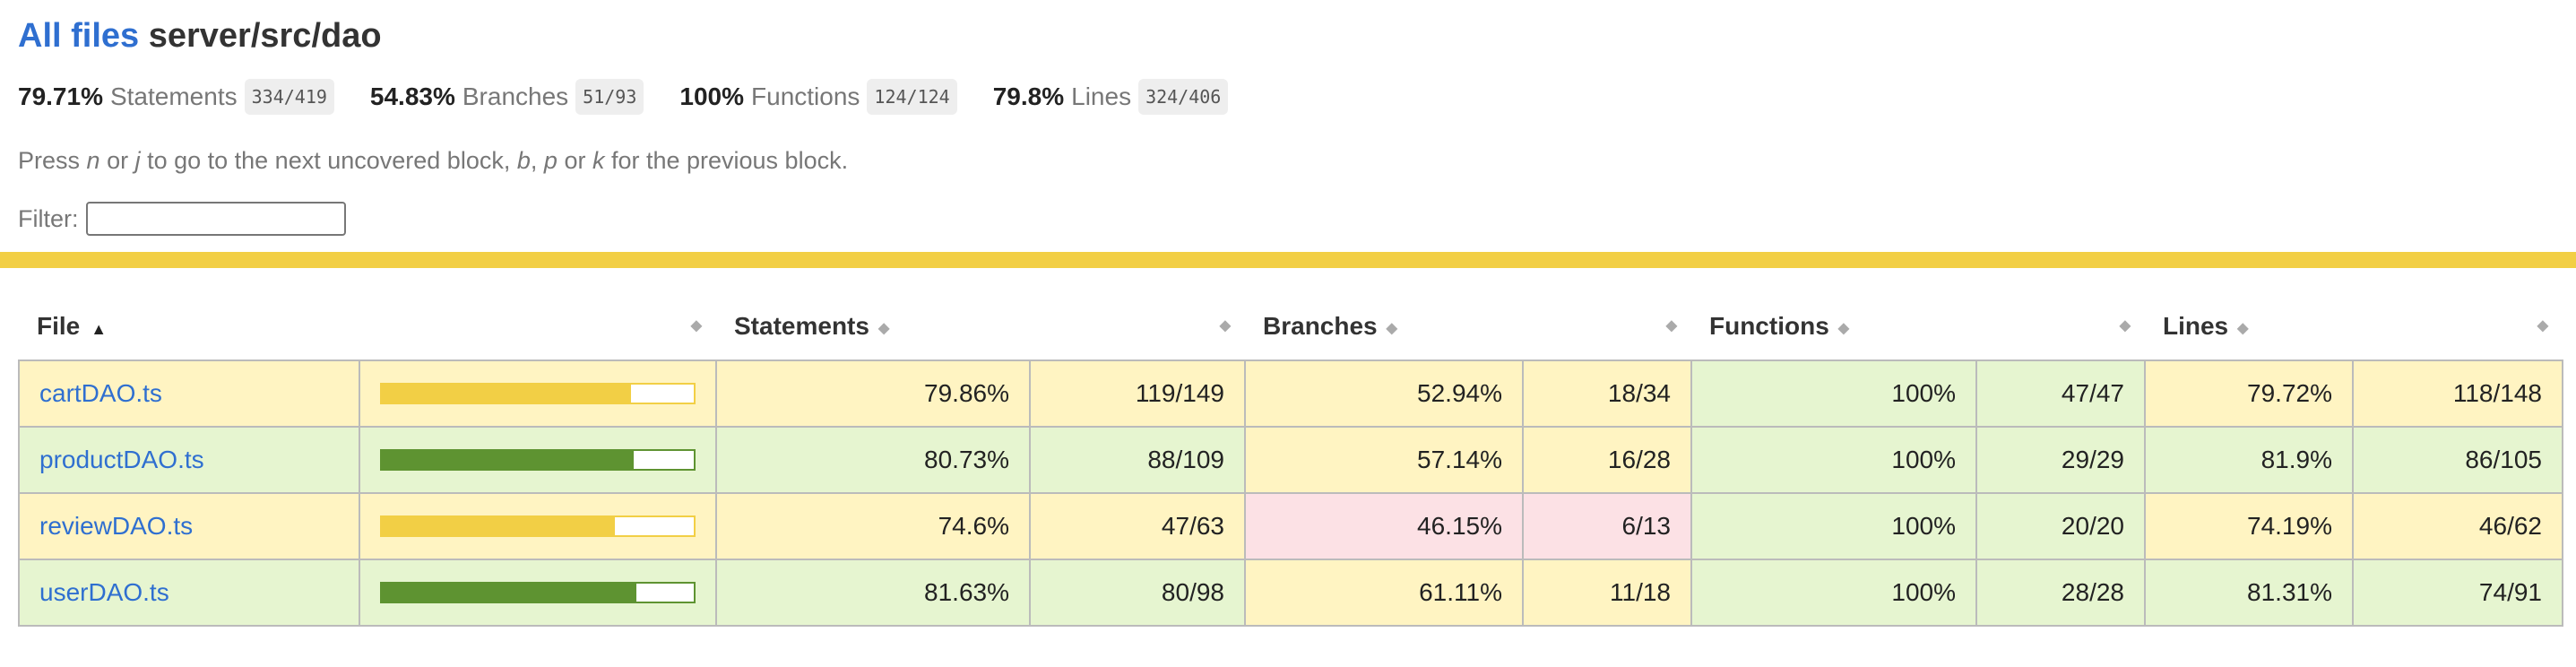 This screenshot has width=2576, height=667. Describe the element at coordinates (1384, 593) in the screenshot. I see `branches-pct: 61.11%` at that location.